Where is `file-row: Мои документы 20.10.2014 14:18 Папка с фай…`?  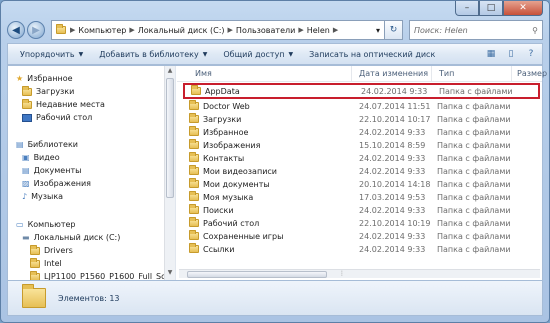 file-row: Мои документы 20.10.2014 14:18 Папка с фай… is located at coordinates (362, 184).